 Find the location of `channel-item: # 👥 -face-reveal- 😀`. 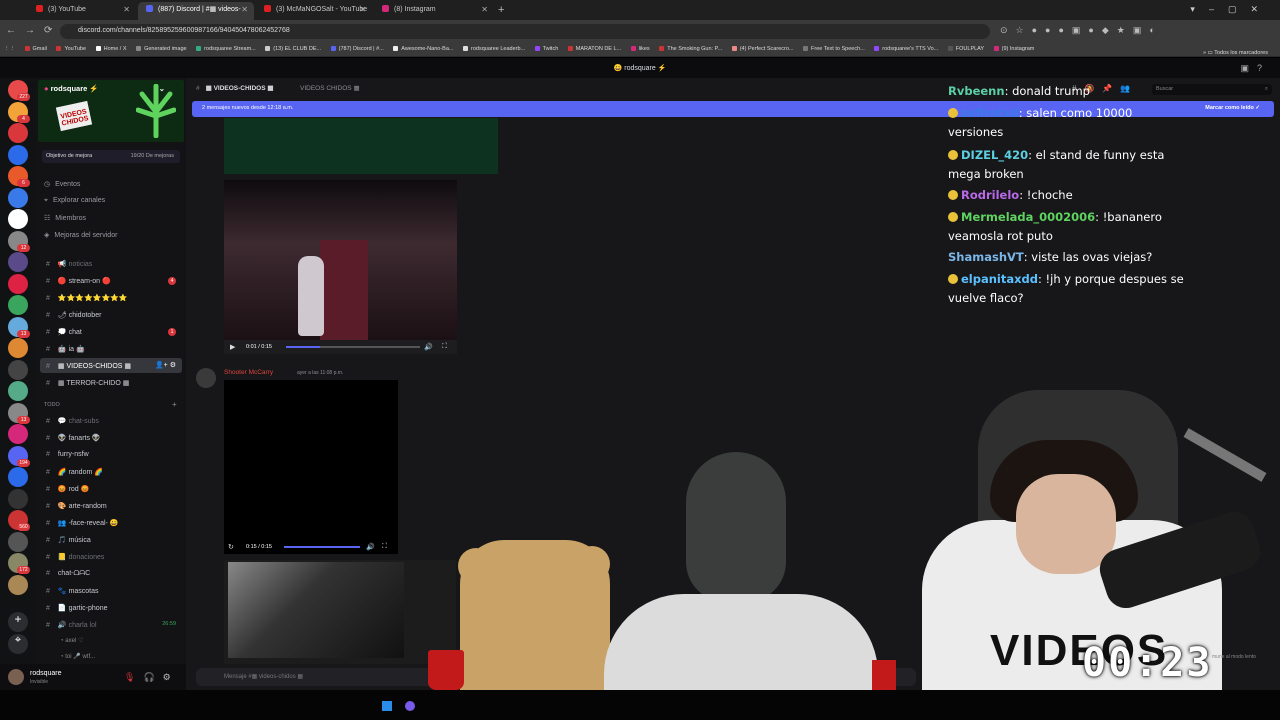

channel-item: # 👥 -face-reveal- 😀 is located at coordinates (111, 522).